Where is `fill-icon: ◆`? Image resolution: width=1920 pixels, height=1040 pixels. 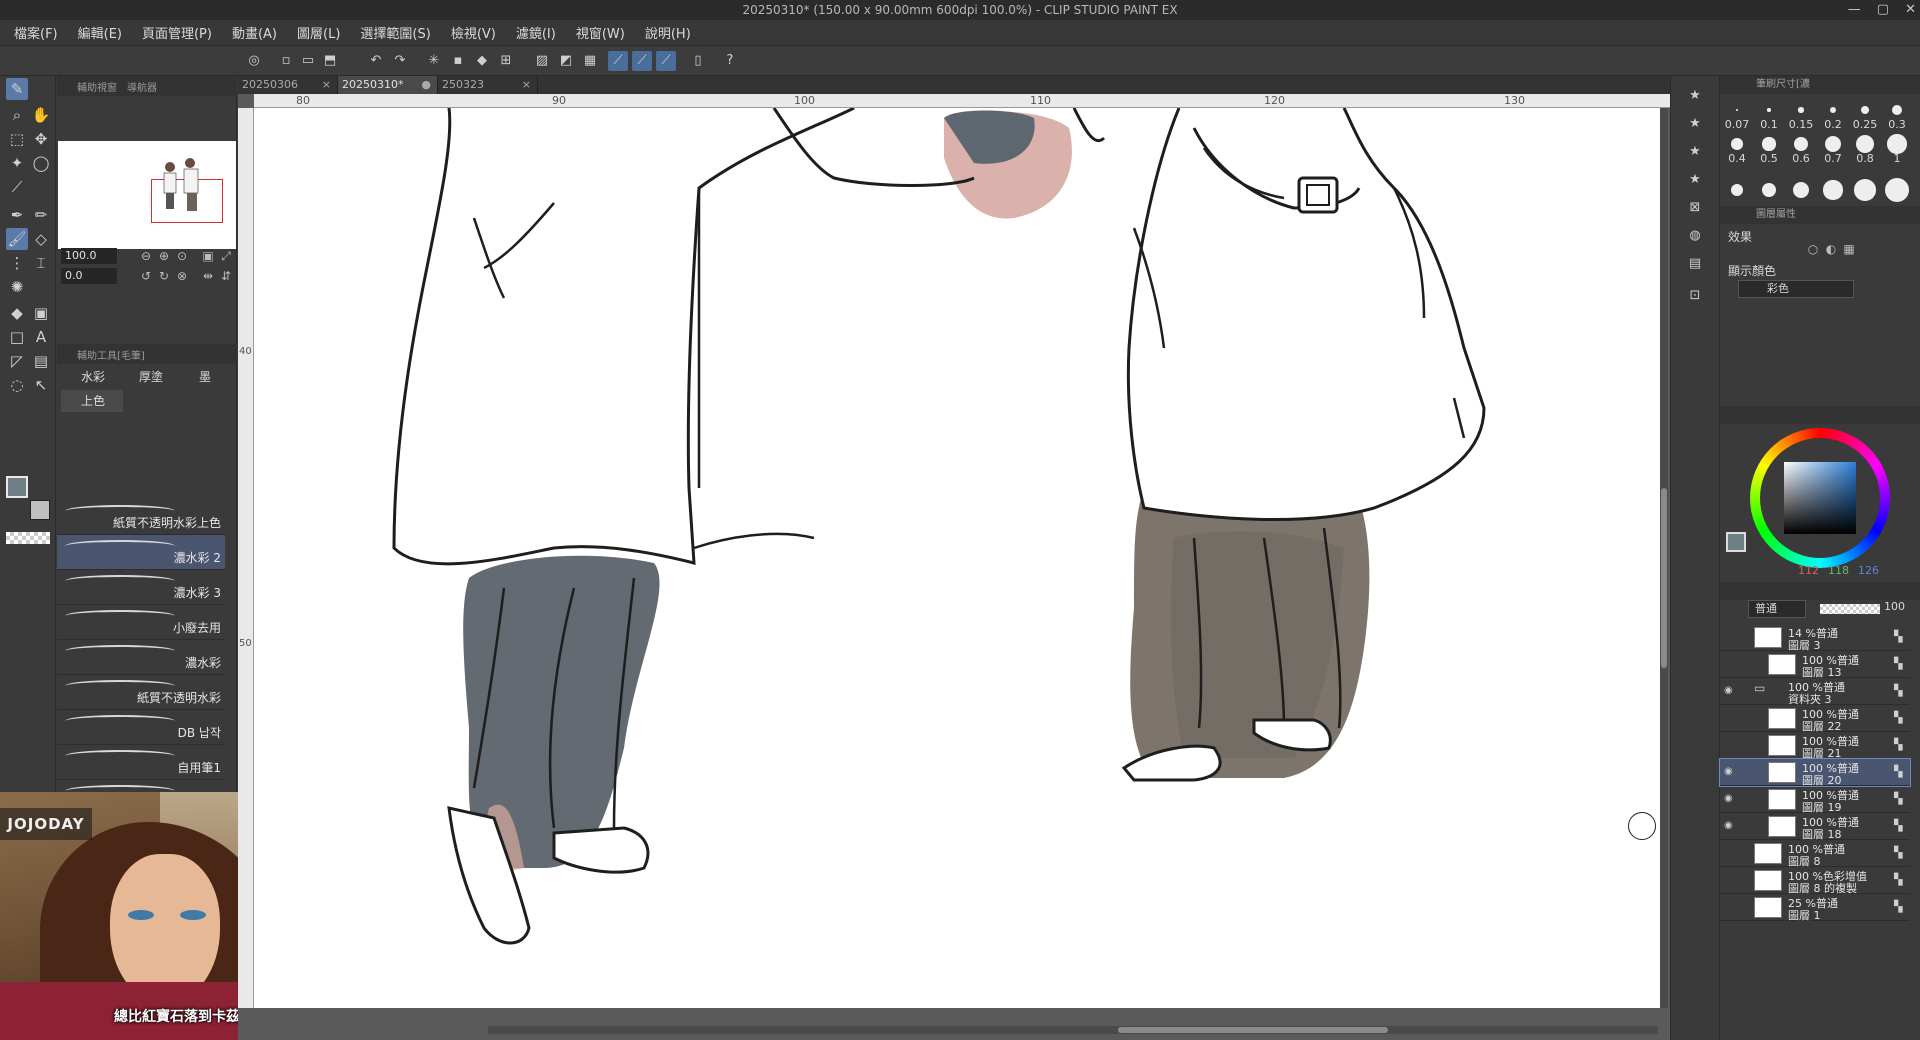
fill-icon: ◆ is located at coordinates (482, 61).